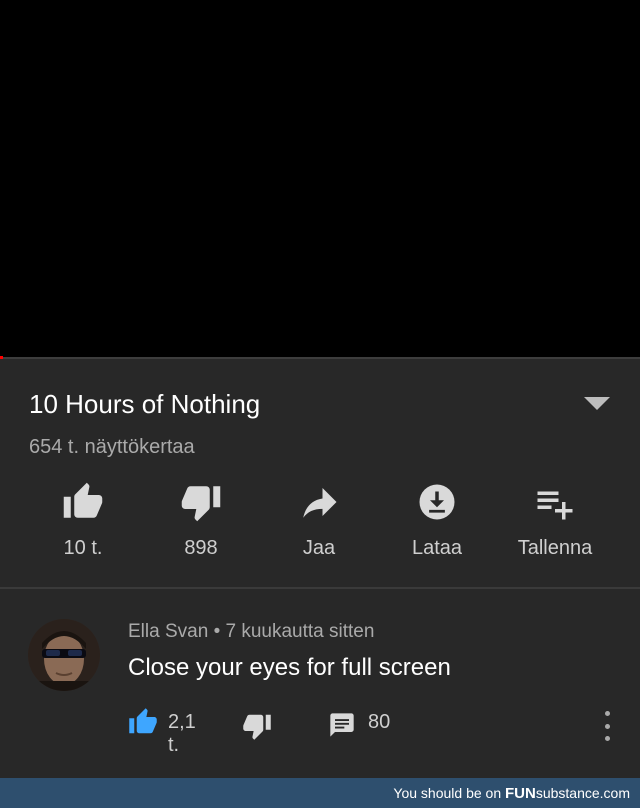  I want to click on avatar-portrait-icon, so click(64, 655).